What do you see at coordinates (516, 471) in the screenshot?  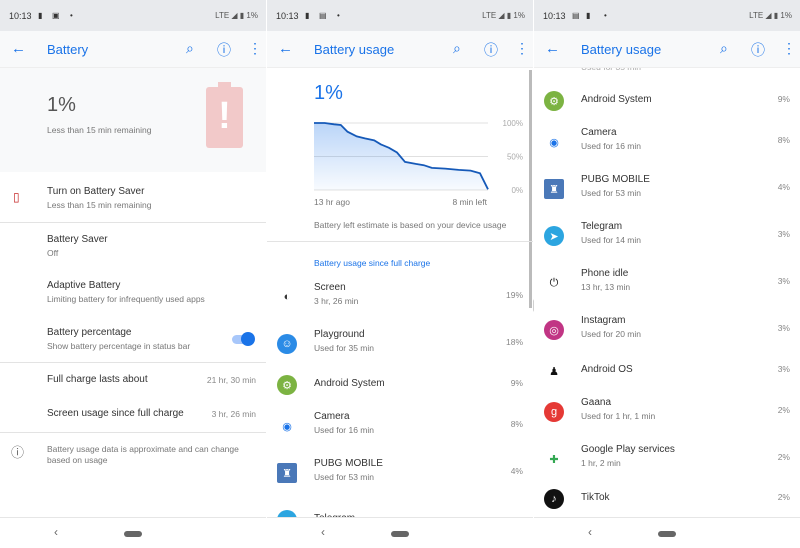 I see `app-usage-percent: 4%` at bounding box center [516, 471].